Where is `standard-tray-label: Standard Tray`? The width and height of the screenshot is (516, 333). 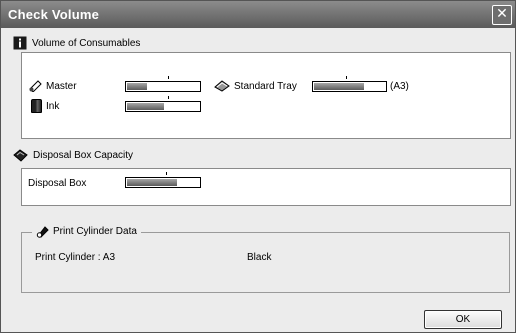 standard-tray-label: Standard Tray is located at coordinates (265, 86).